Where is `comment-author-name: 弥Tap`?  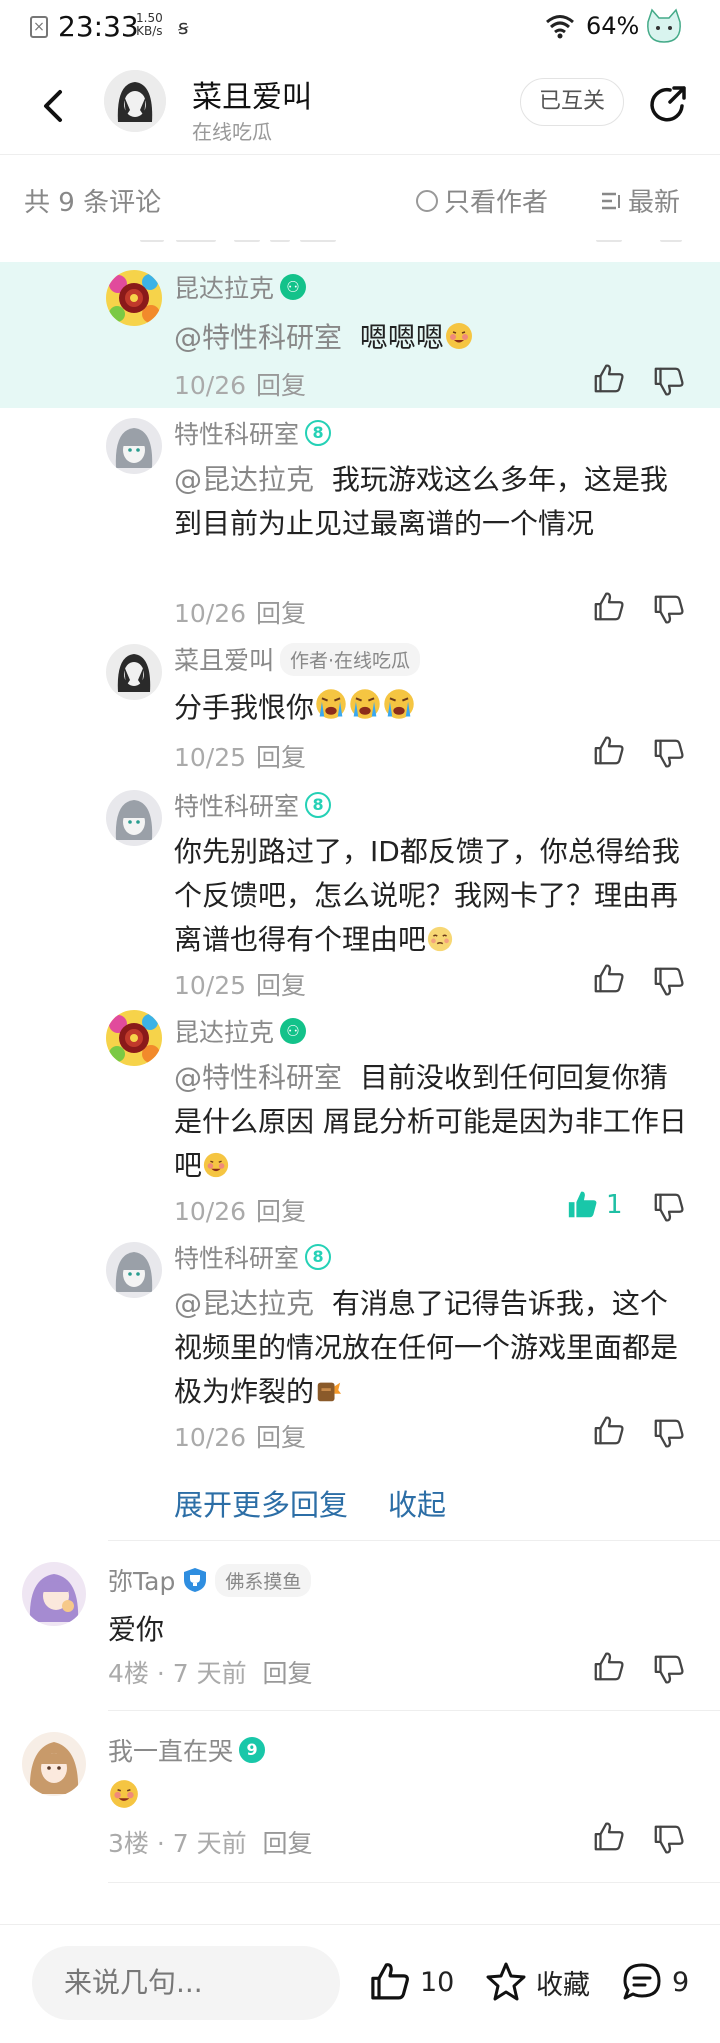 comment-author-name: 弥Tap is located at coordinates (141, 1580).